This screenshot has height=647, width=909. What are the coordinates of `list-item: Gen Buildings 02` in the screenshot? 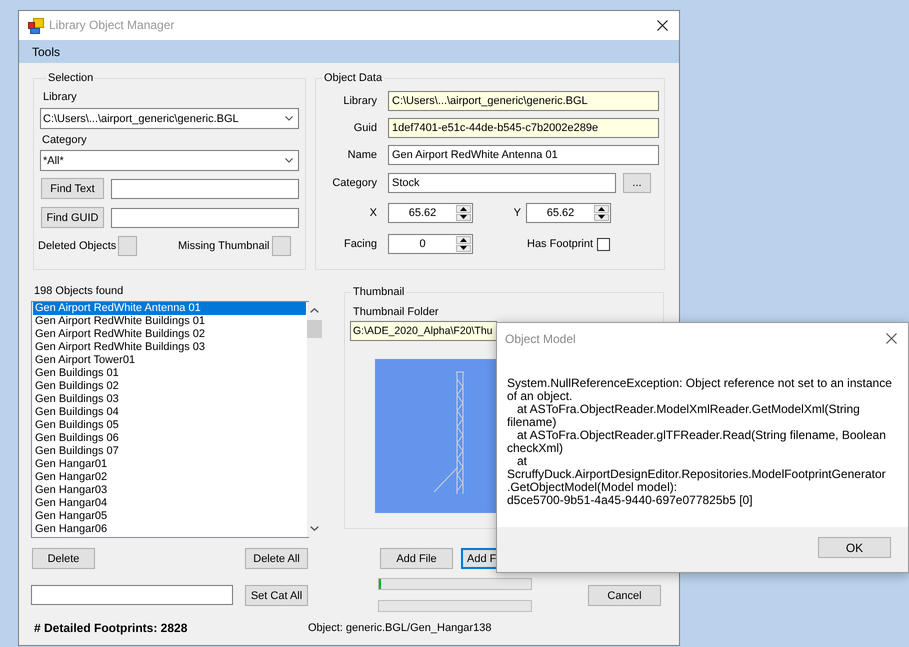 It's located at (169, 386).